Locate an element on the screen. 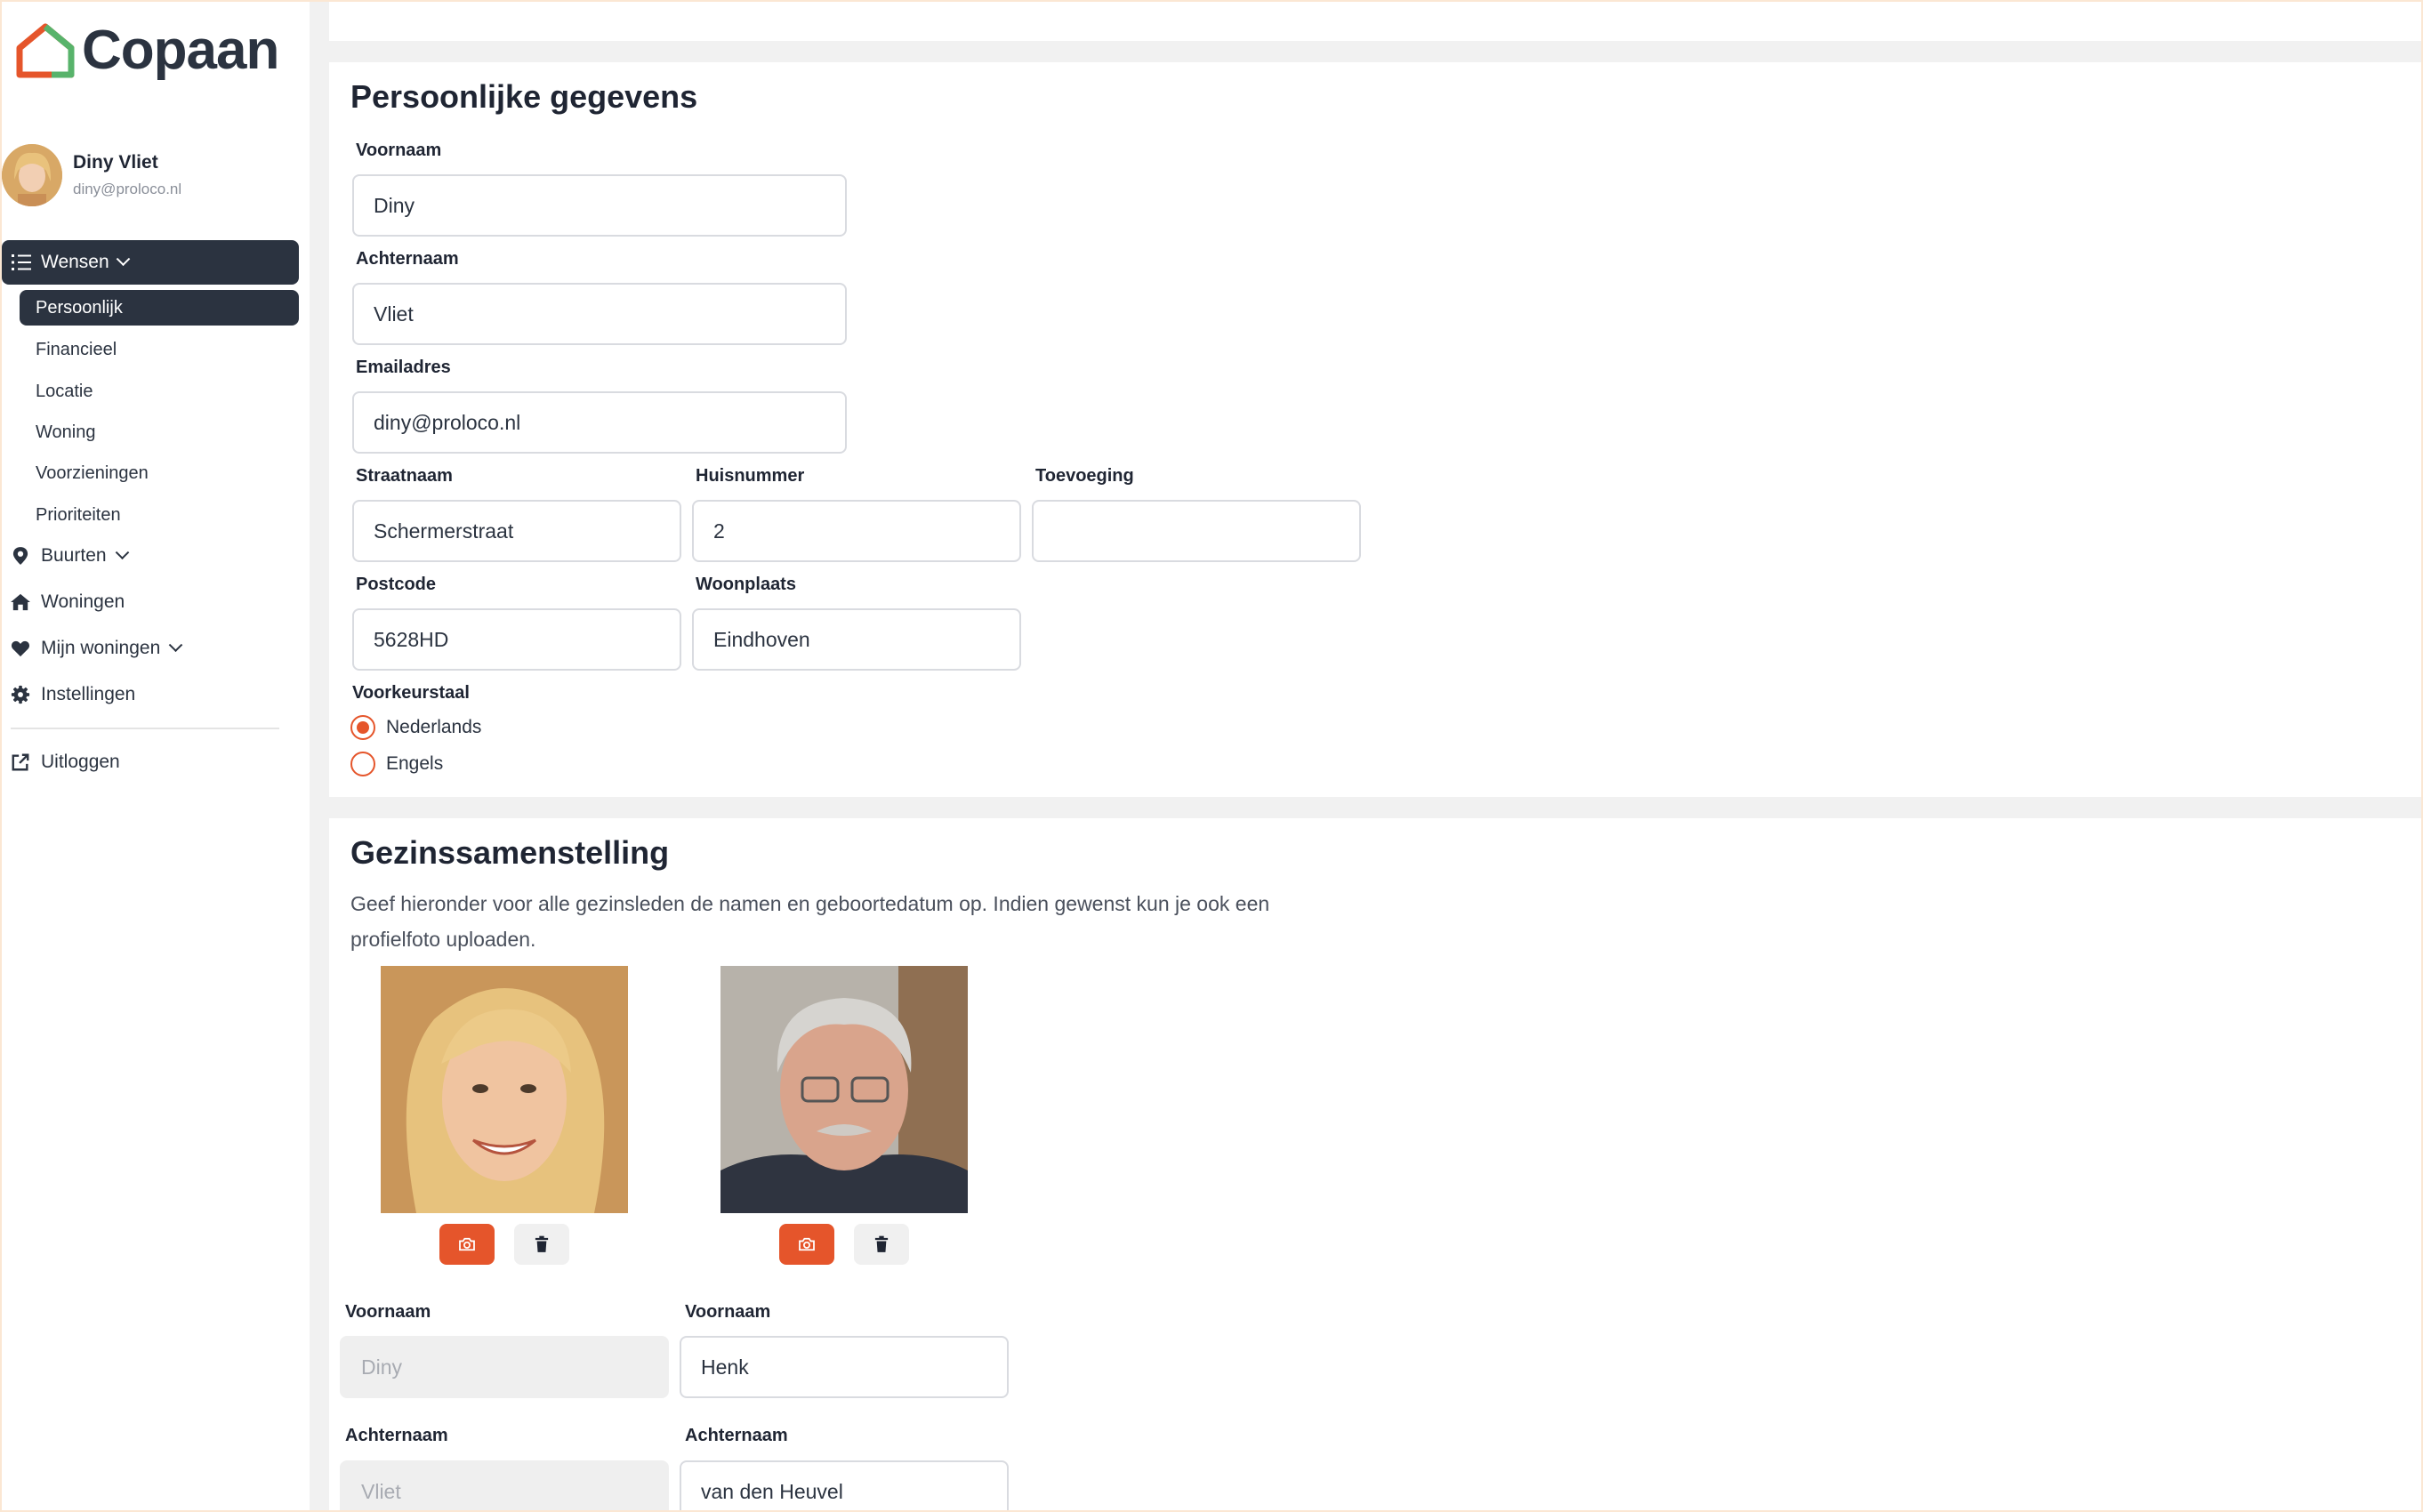 The image size is (2423, 1512). achternaam-label: Achternaam is located at coordinates (407, 259).